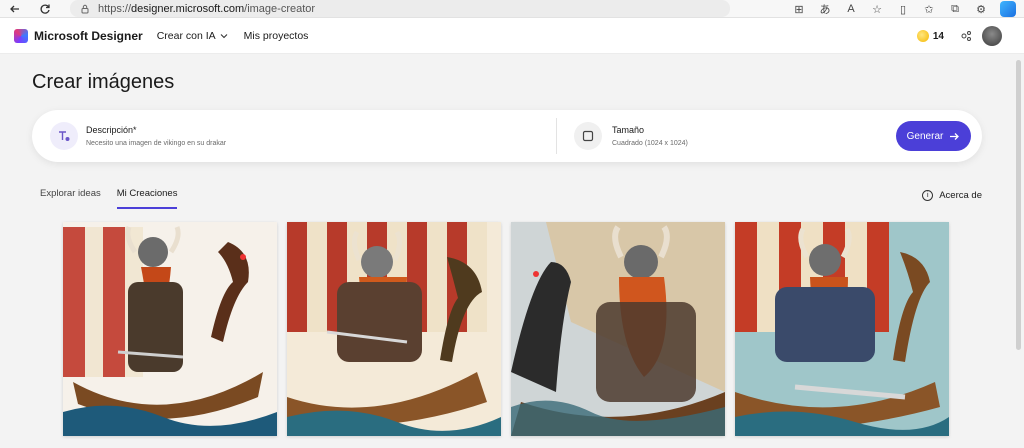 The image size is (1024, 448). What do you see at coordinates (115, 8) in the screenshot?
I see `url-scheme: https://` at bounding box center [115, 8].